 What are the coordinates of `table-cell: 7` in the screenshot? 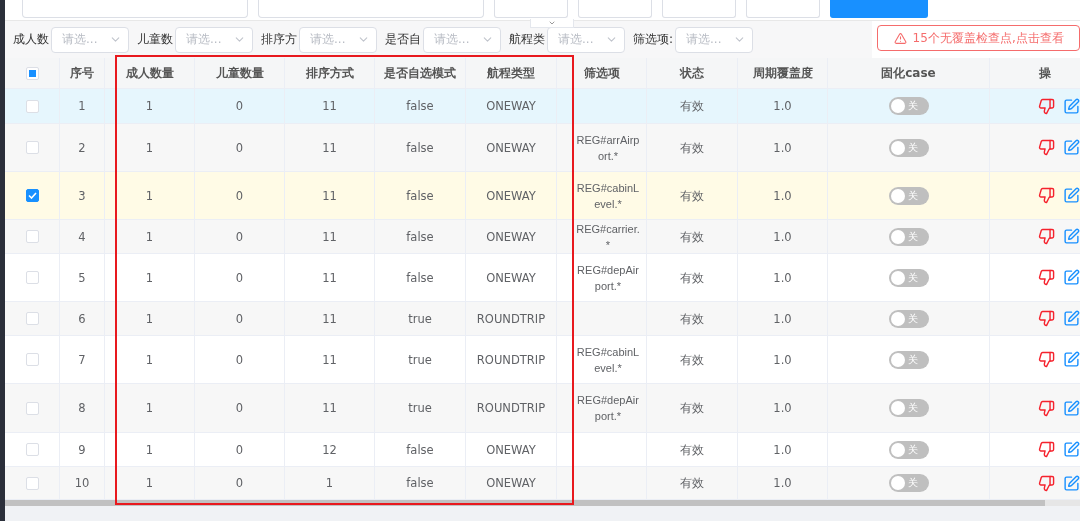 It's located at (82, 359).